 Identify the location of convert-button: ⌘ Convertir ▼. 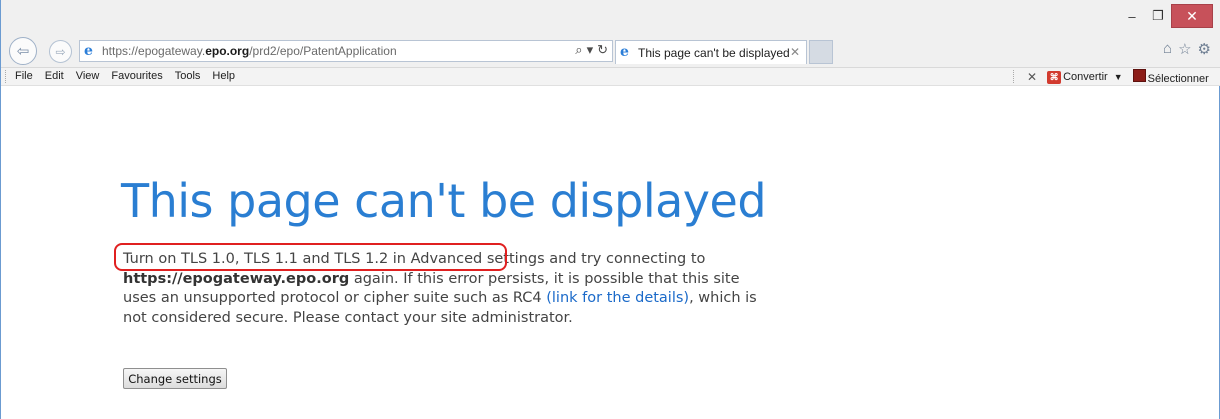
(1085, 77).